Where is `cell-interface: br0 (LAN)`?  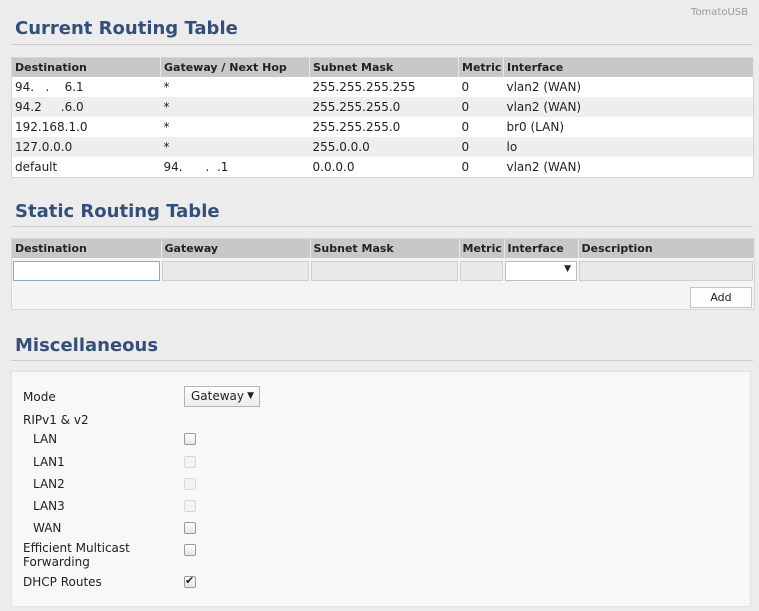
cell-interface: br0 (LAN) is located at coordinates (628, 127).